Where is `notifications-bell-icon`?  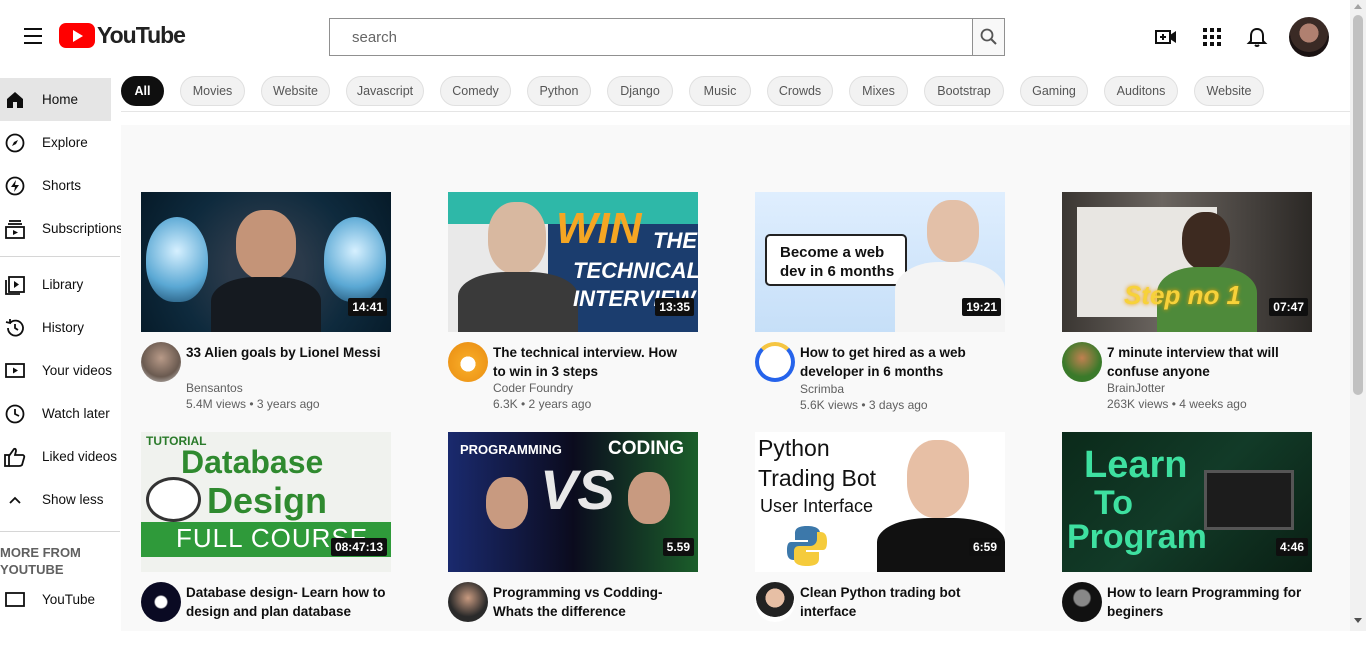
notifications-bell-icon is located at coordinates (1257, 37).